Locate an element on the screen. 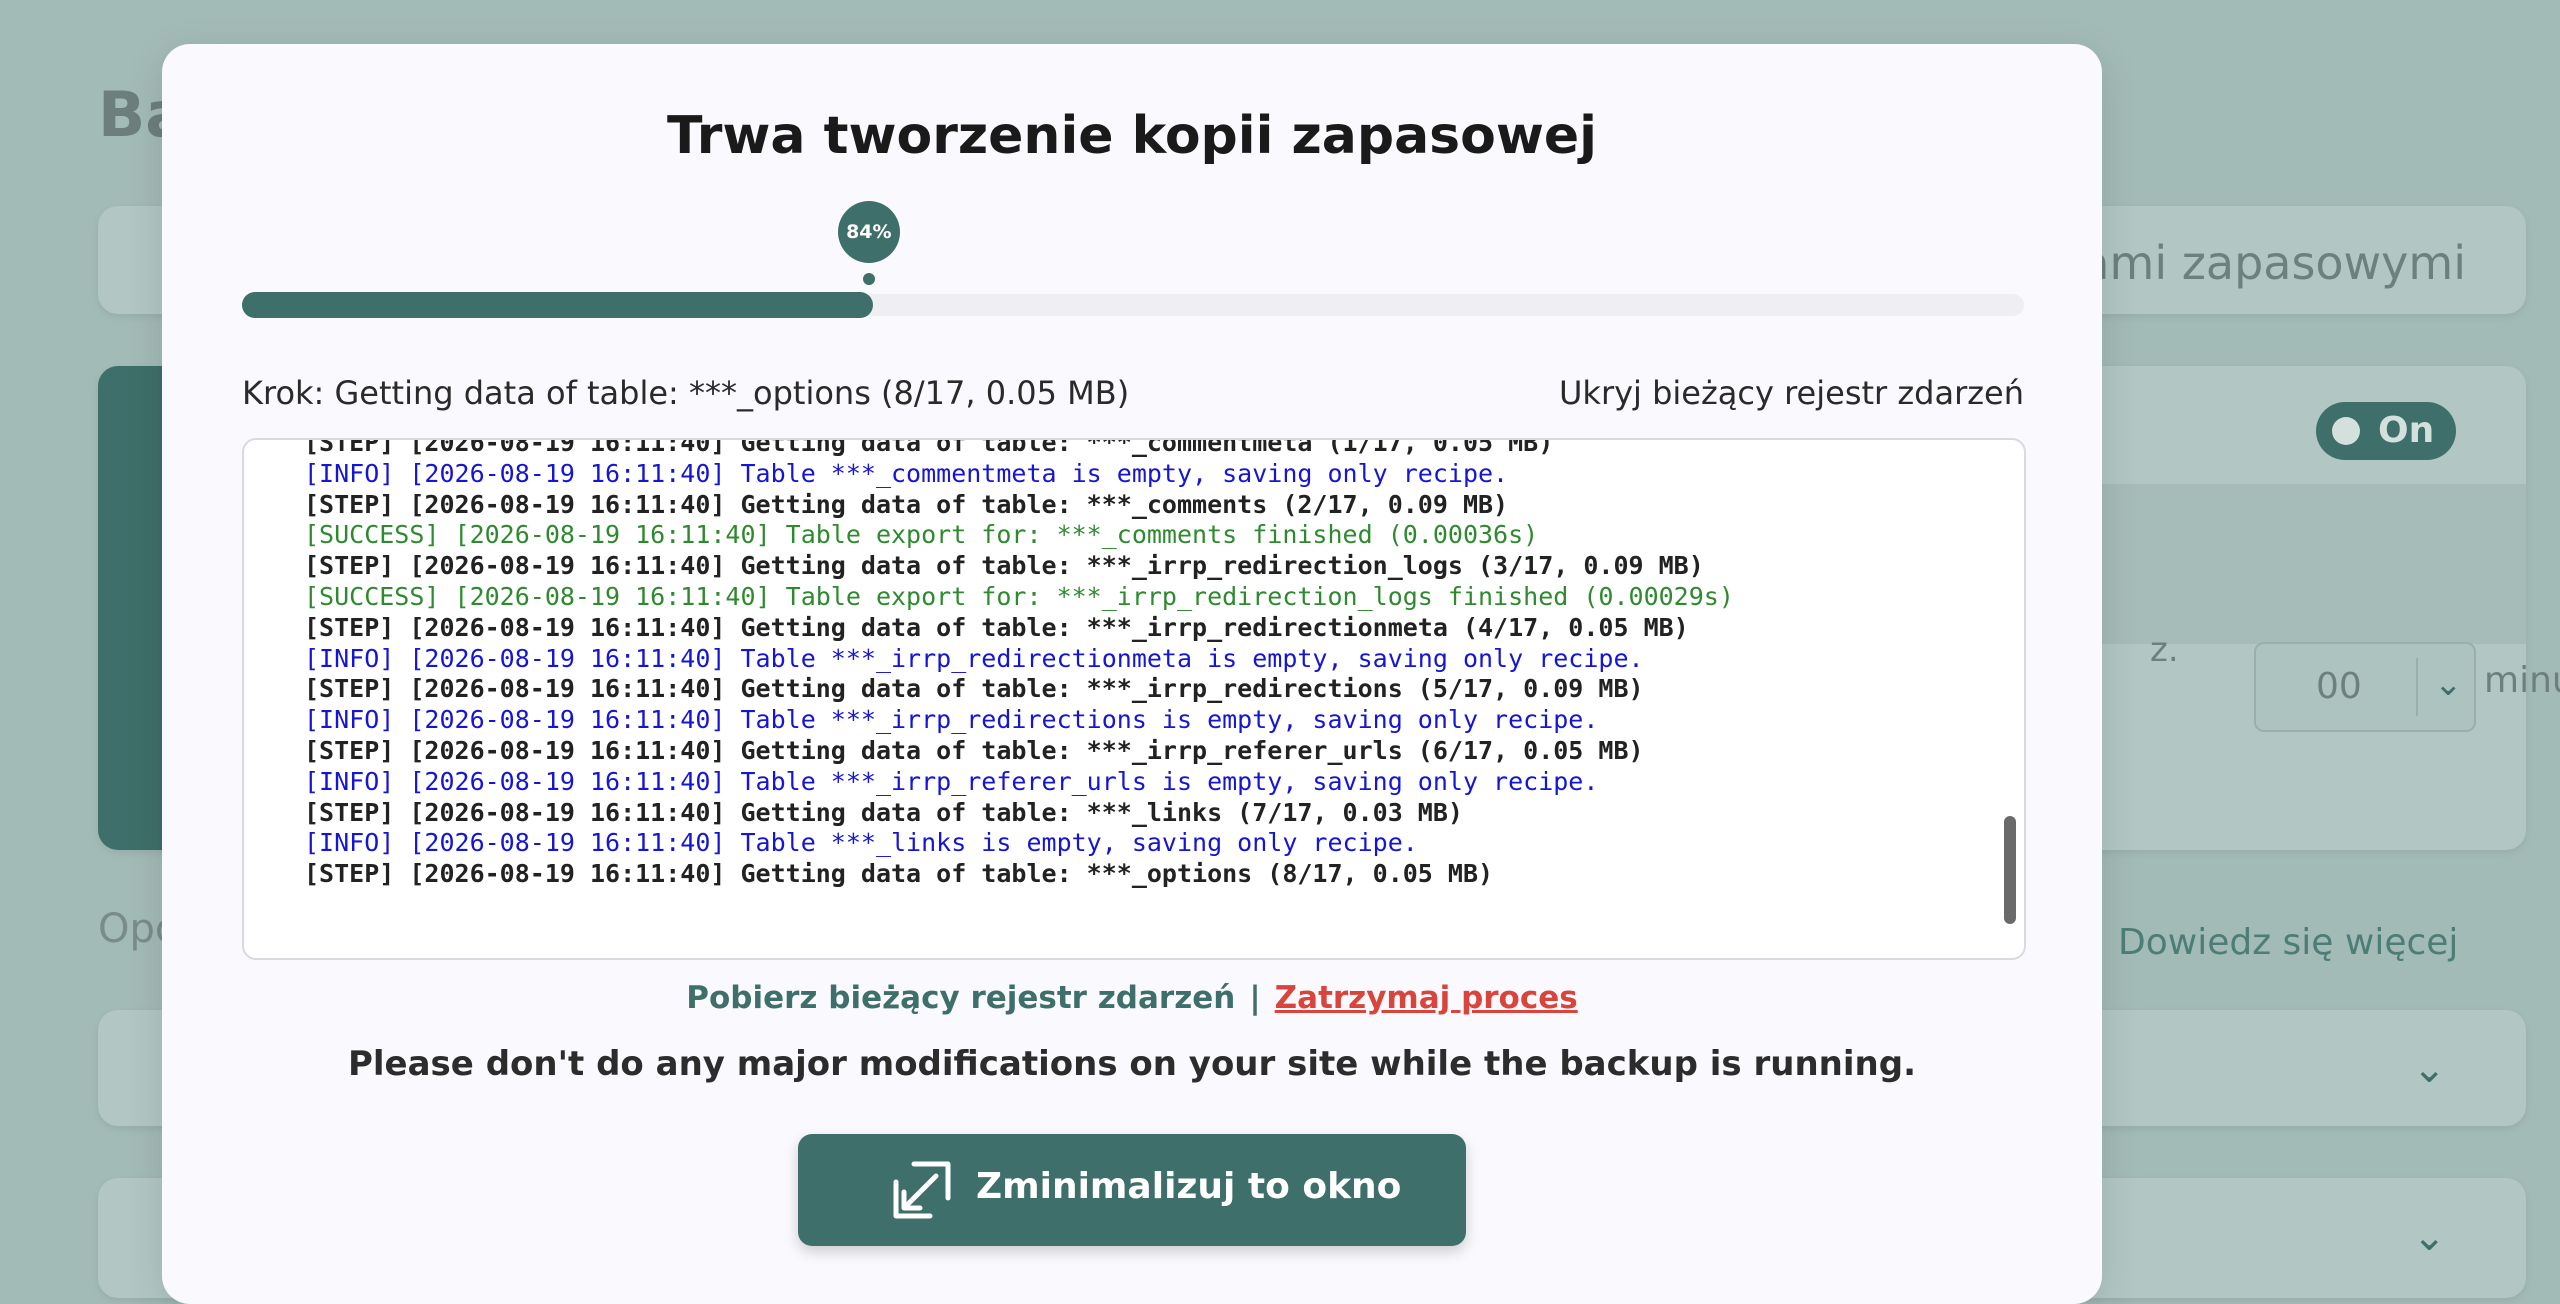 The height and width of the screenshot is (1304, 2560). stop-process-link: Zatrzymaj proces is located at coordinates (1426, 998).